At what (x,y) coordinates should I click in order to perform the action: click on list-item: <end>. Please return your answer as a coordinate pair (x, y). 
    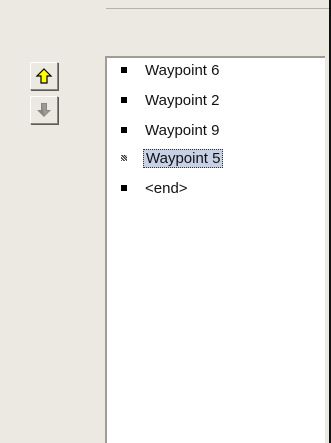
    Looking at the image, I should click on (155, 188).